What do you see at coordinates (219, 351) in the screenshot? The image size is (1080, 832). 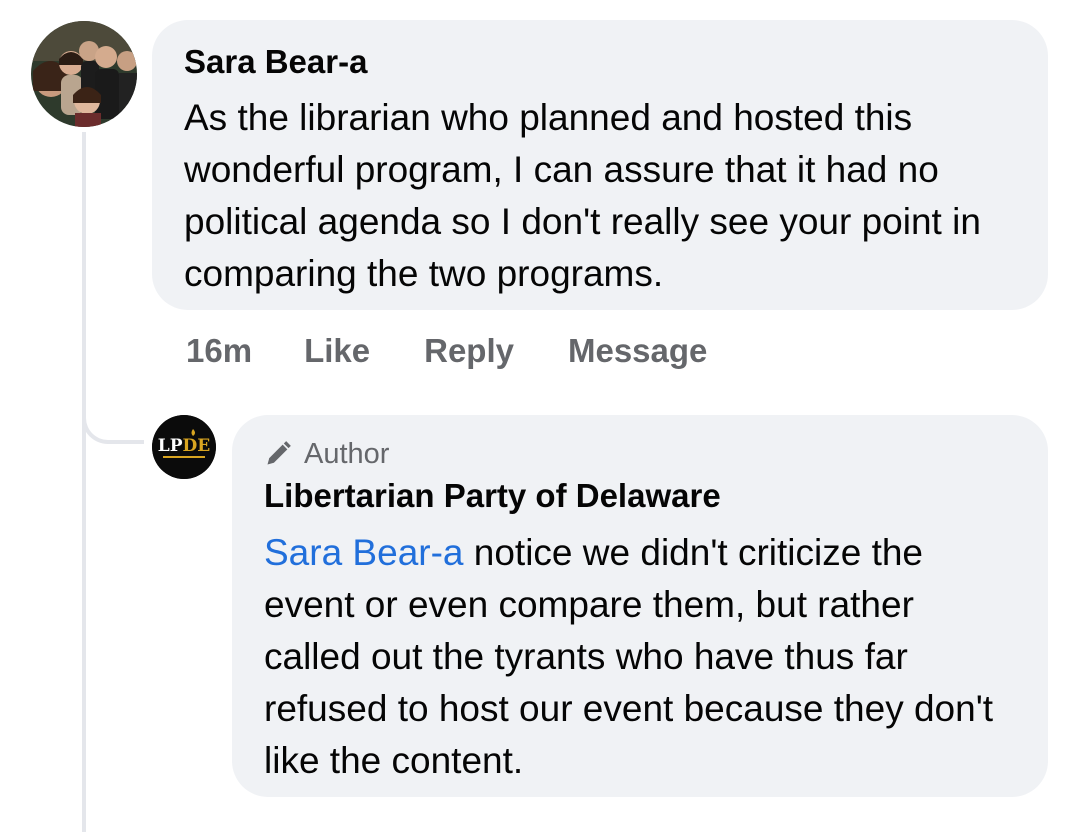 I see `comment-timestamp: 16m` at bounding box center [219, 351].